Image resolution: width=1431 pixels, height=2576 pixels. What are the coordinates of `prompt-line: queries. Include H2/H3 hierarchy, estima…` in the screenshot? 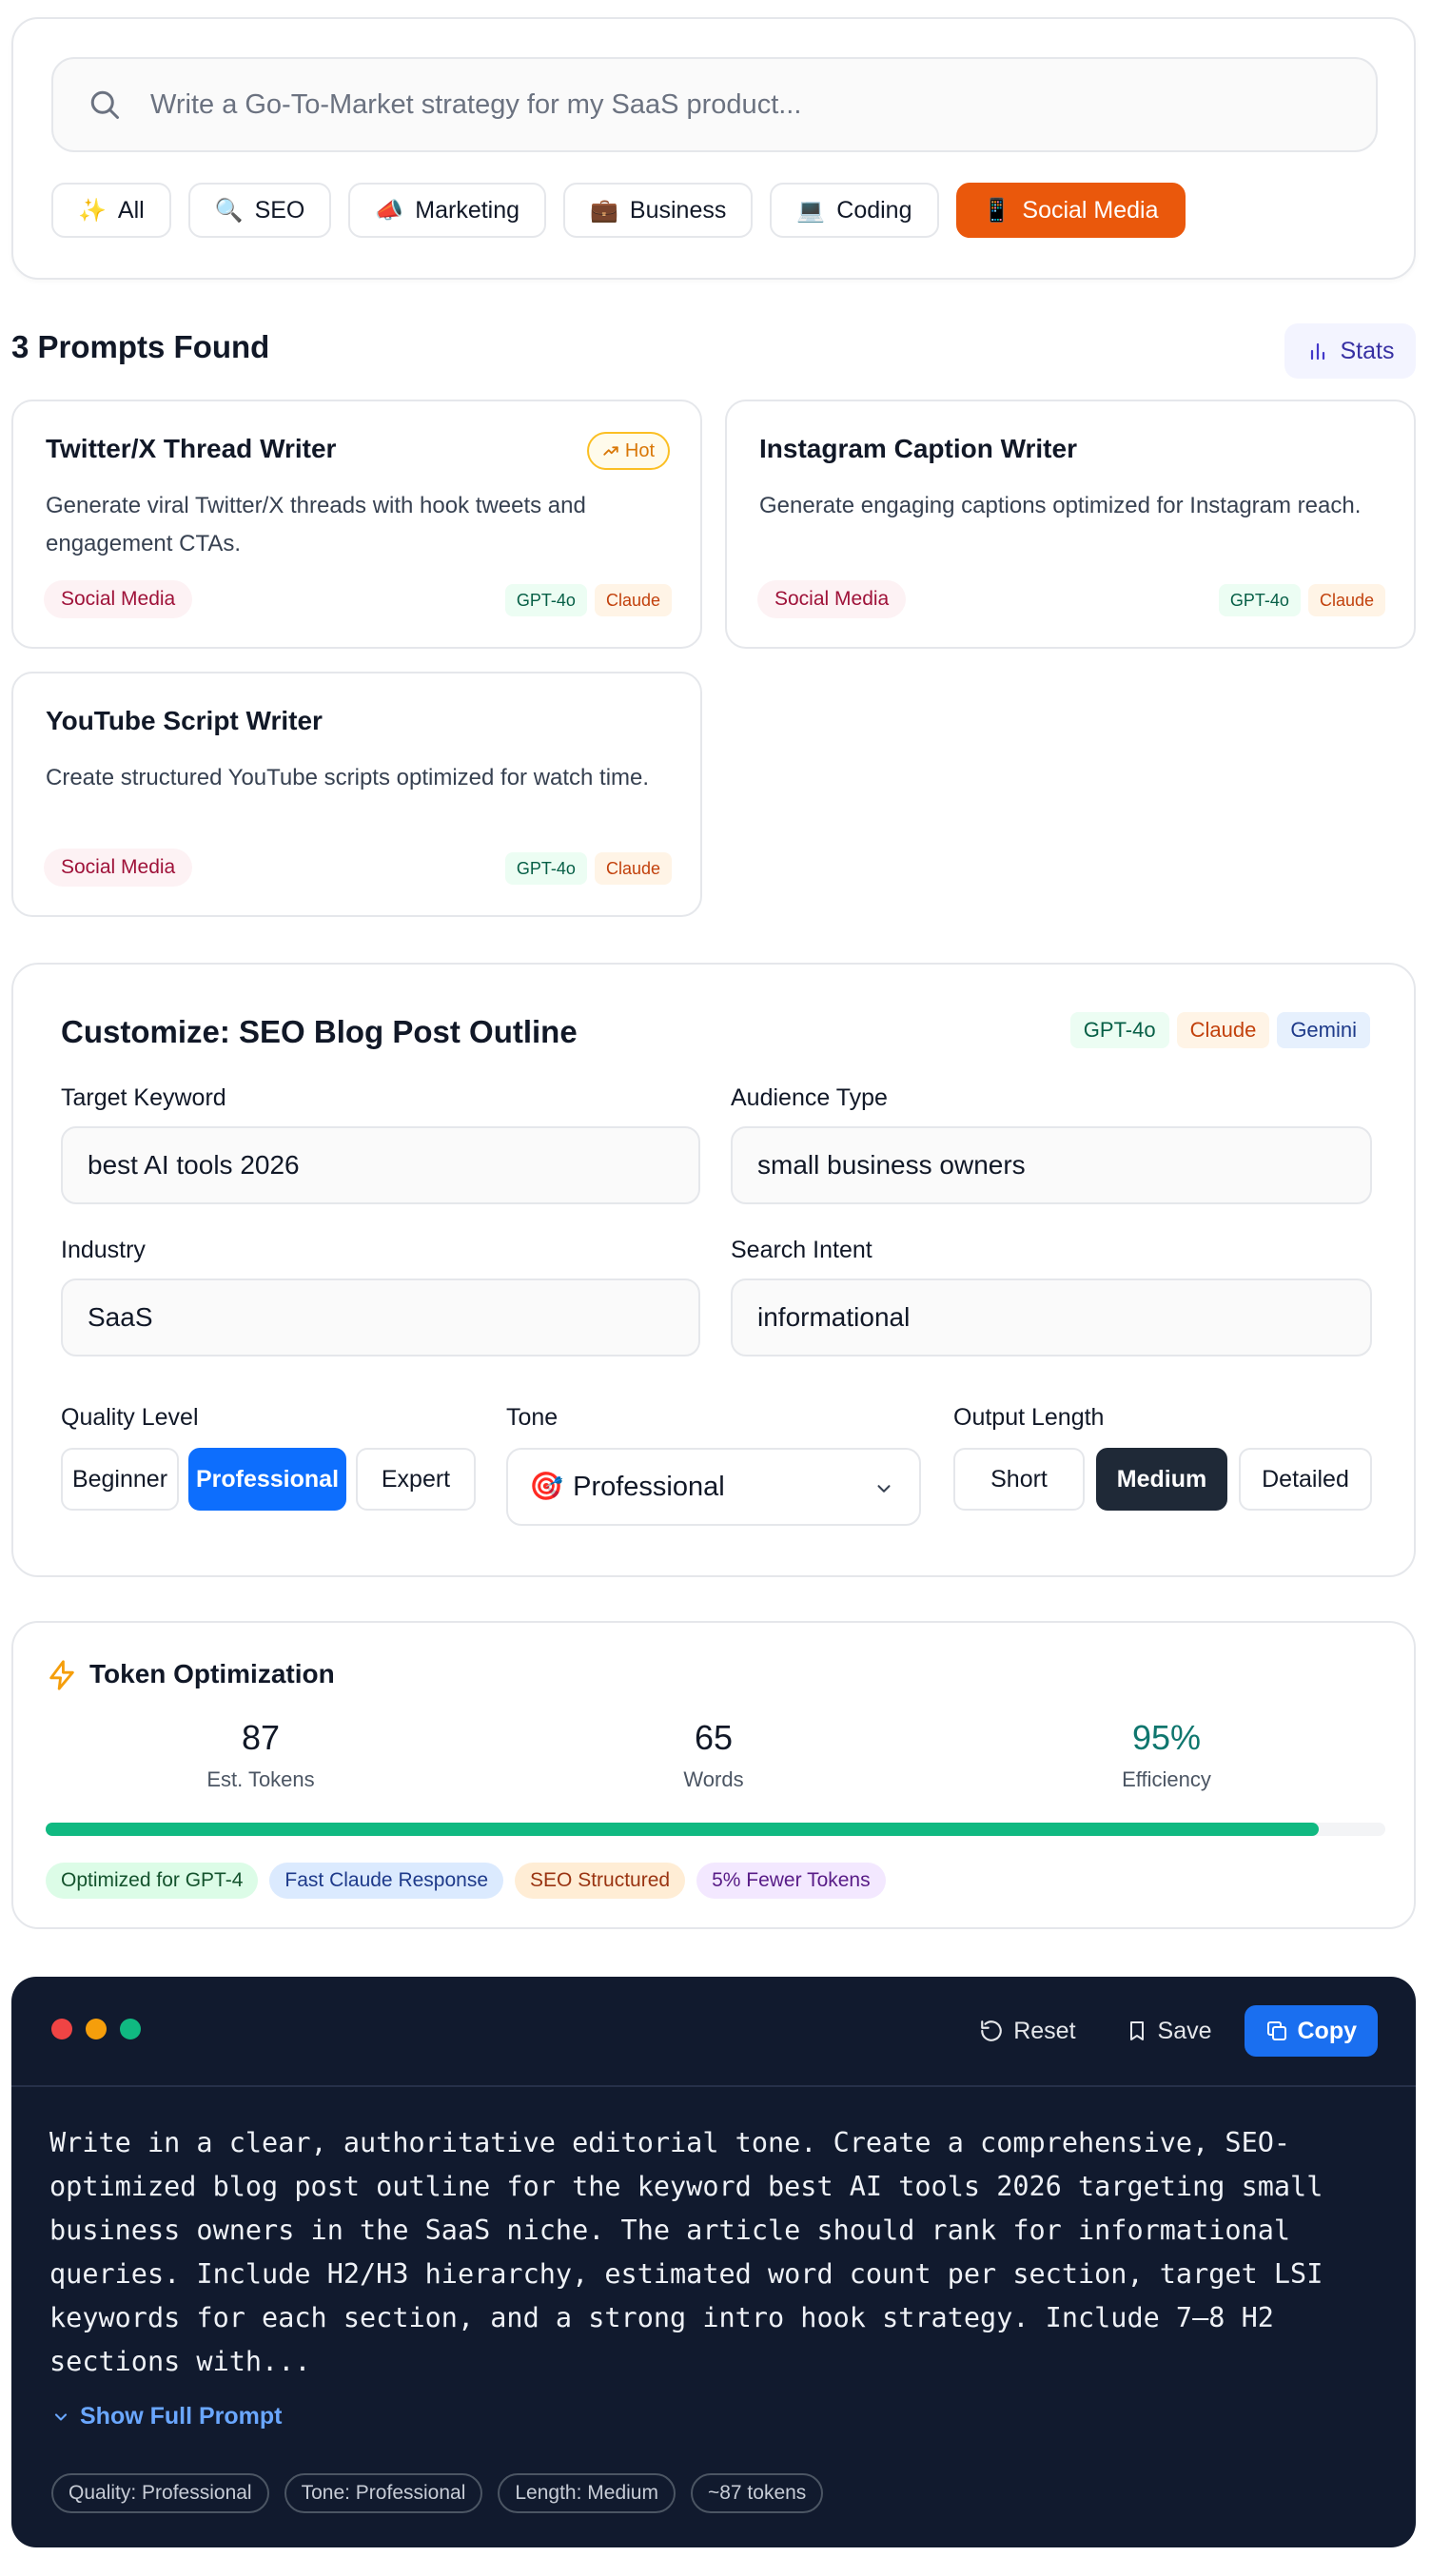 It's located at (686, 2274).